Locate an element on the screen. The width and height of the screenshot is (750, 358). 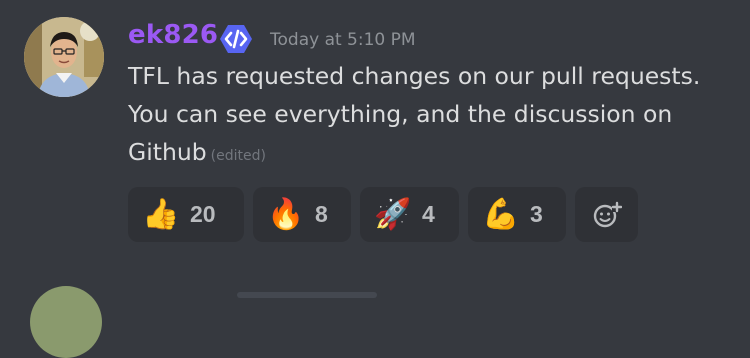
code-brackets-badge-icon is located at coordinates (236, 39).